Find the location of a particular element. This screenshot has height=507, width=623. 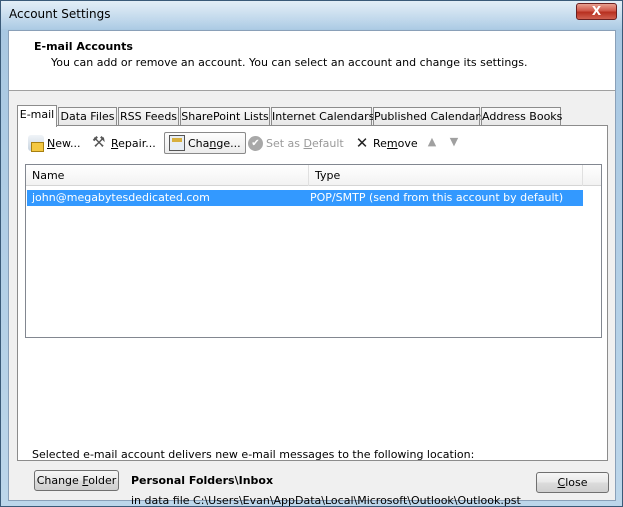

tab-label: Internet Calendars is located at coordinates (323, 116).